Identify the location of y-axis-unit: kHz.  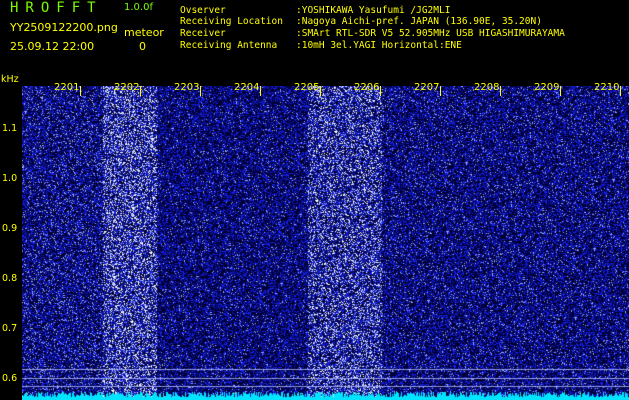
(10, 79).